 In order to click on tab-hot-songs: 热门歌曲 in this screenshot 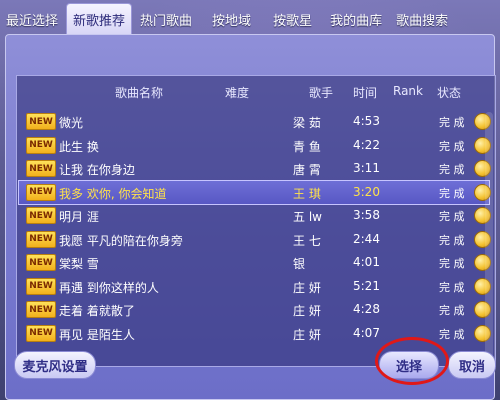, I will do `click(166, 19)`.